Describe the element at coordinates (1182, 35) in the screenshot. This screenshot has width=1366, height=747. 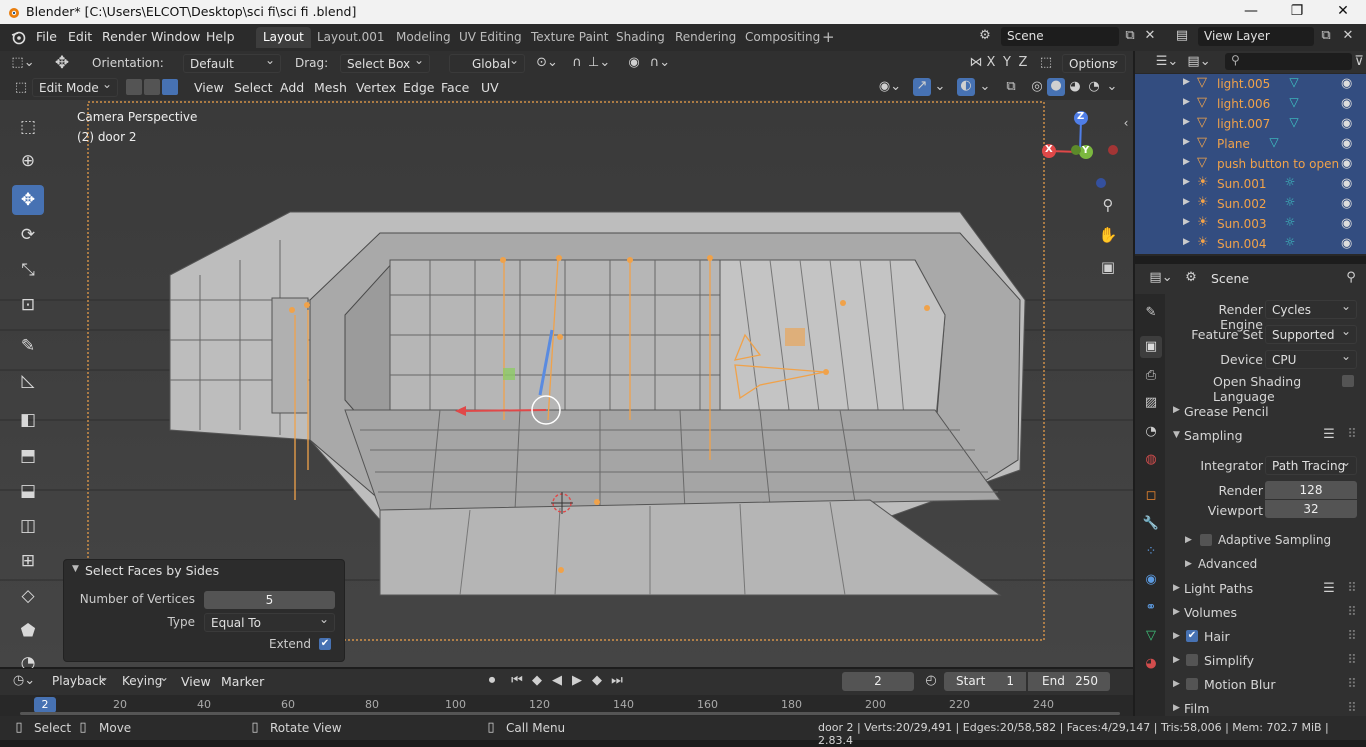
I see `view-layer-icon: ▤` at that location.